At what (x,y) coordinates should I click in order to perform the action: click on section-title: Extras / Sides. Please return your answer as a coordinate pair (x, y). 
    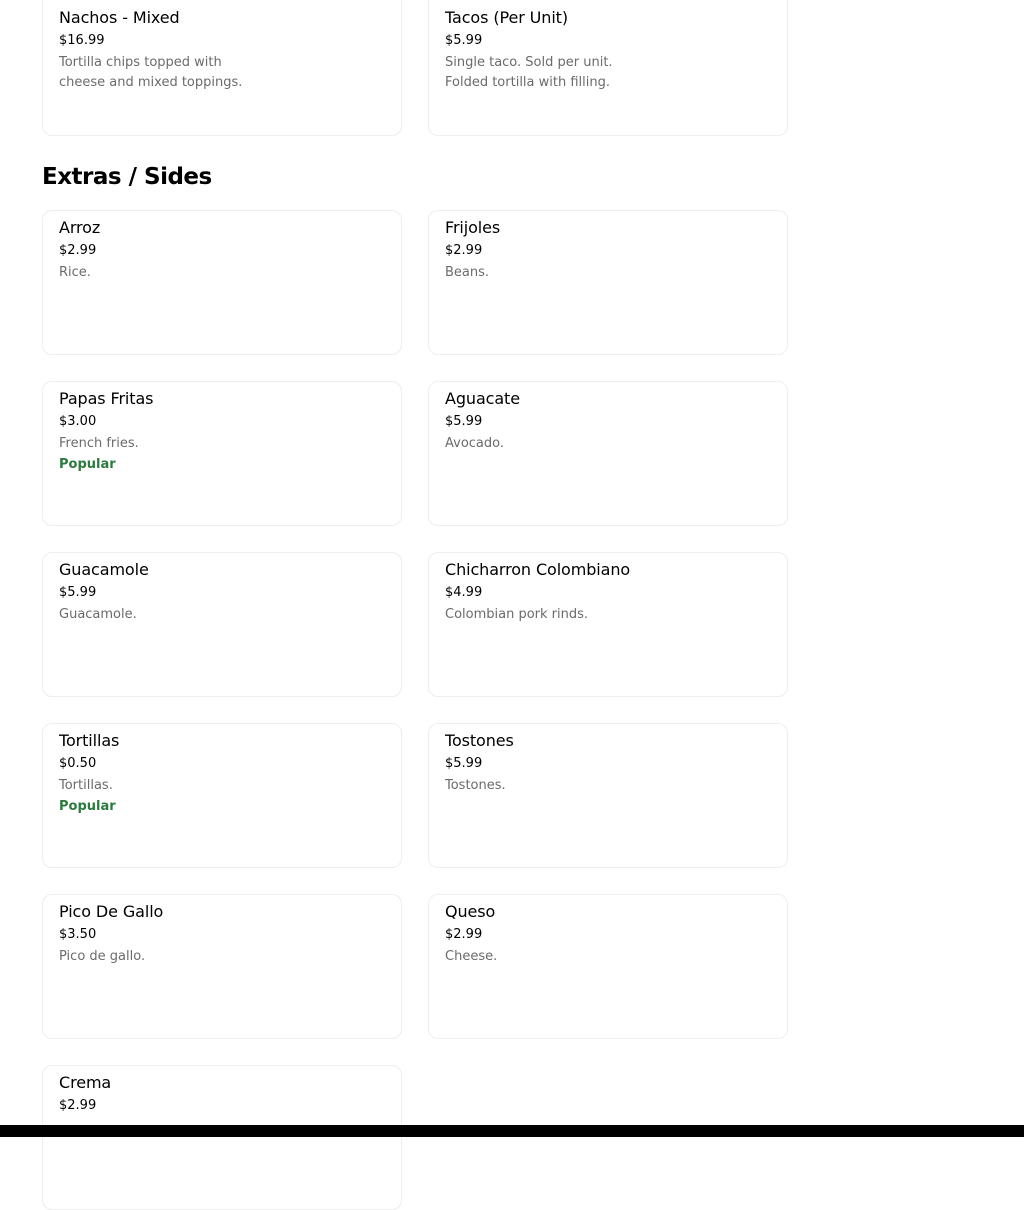
    Looking at the image, I should click on (127, 177).